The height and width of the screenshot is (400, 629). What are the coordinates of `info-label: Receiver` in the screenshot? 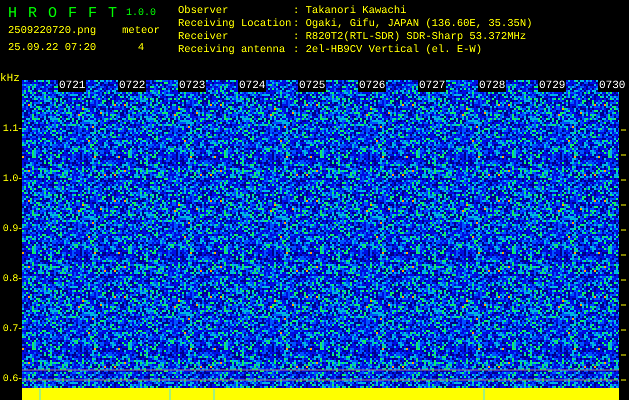 It's located at (203, 37).